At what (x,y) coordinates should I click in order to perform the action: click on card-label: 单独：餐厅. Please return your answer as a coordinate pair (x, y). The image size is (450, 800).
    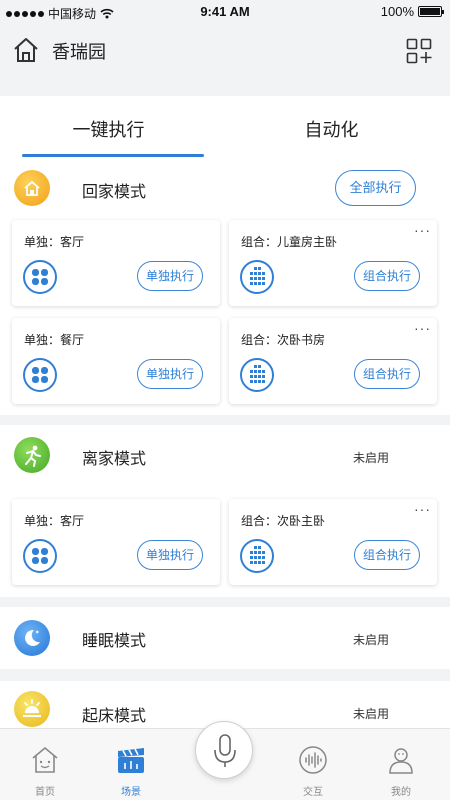
    Looking at the image, I should click on (54, 340).